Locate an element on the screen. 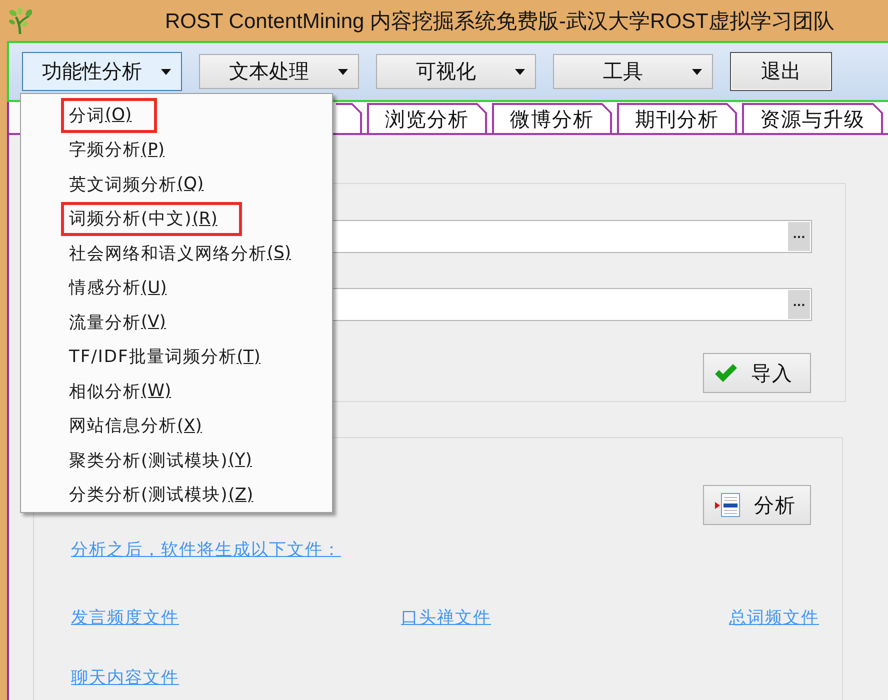  import-button: 导入 is located at coordinates (757, 373).